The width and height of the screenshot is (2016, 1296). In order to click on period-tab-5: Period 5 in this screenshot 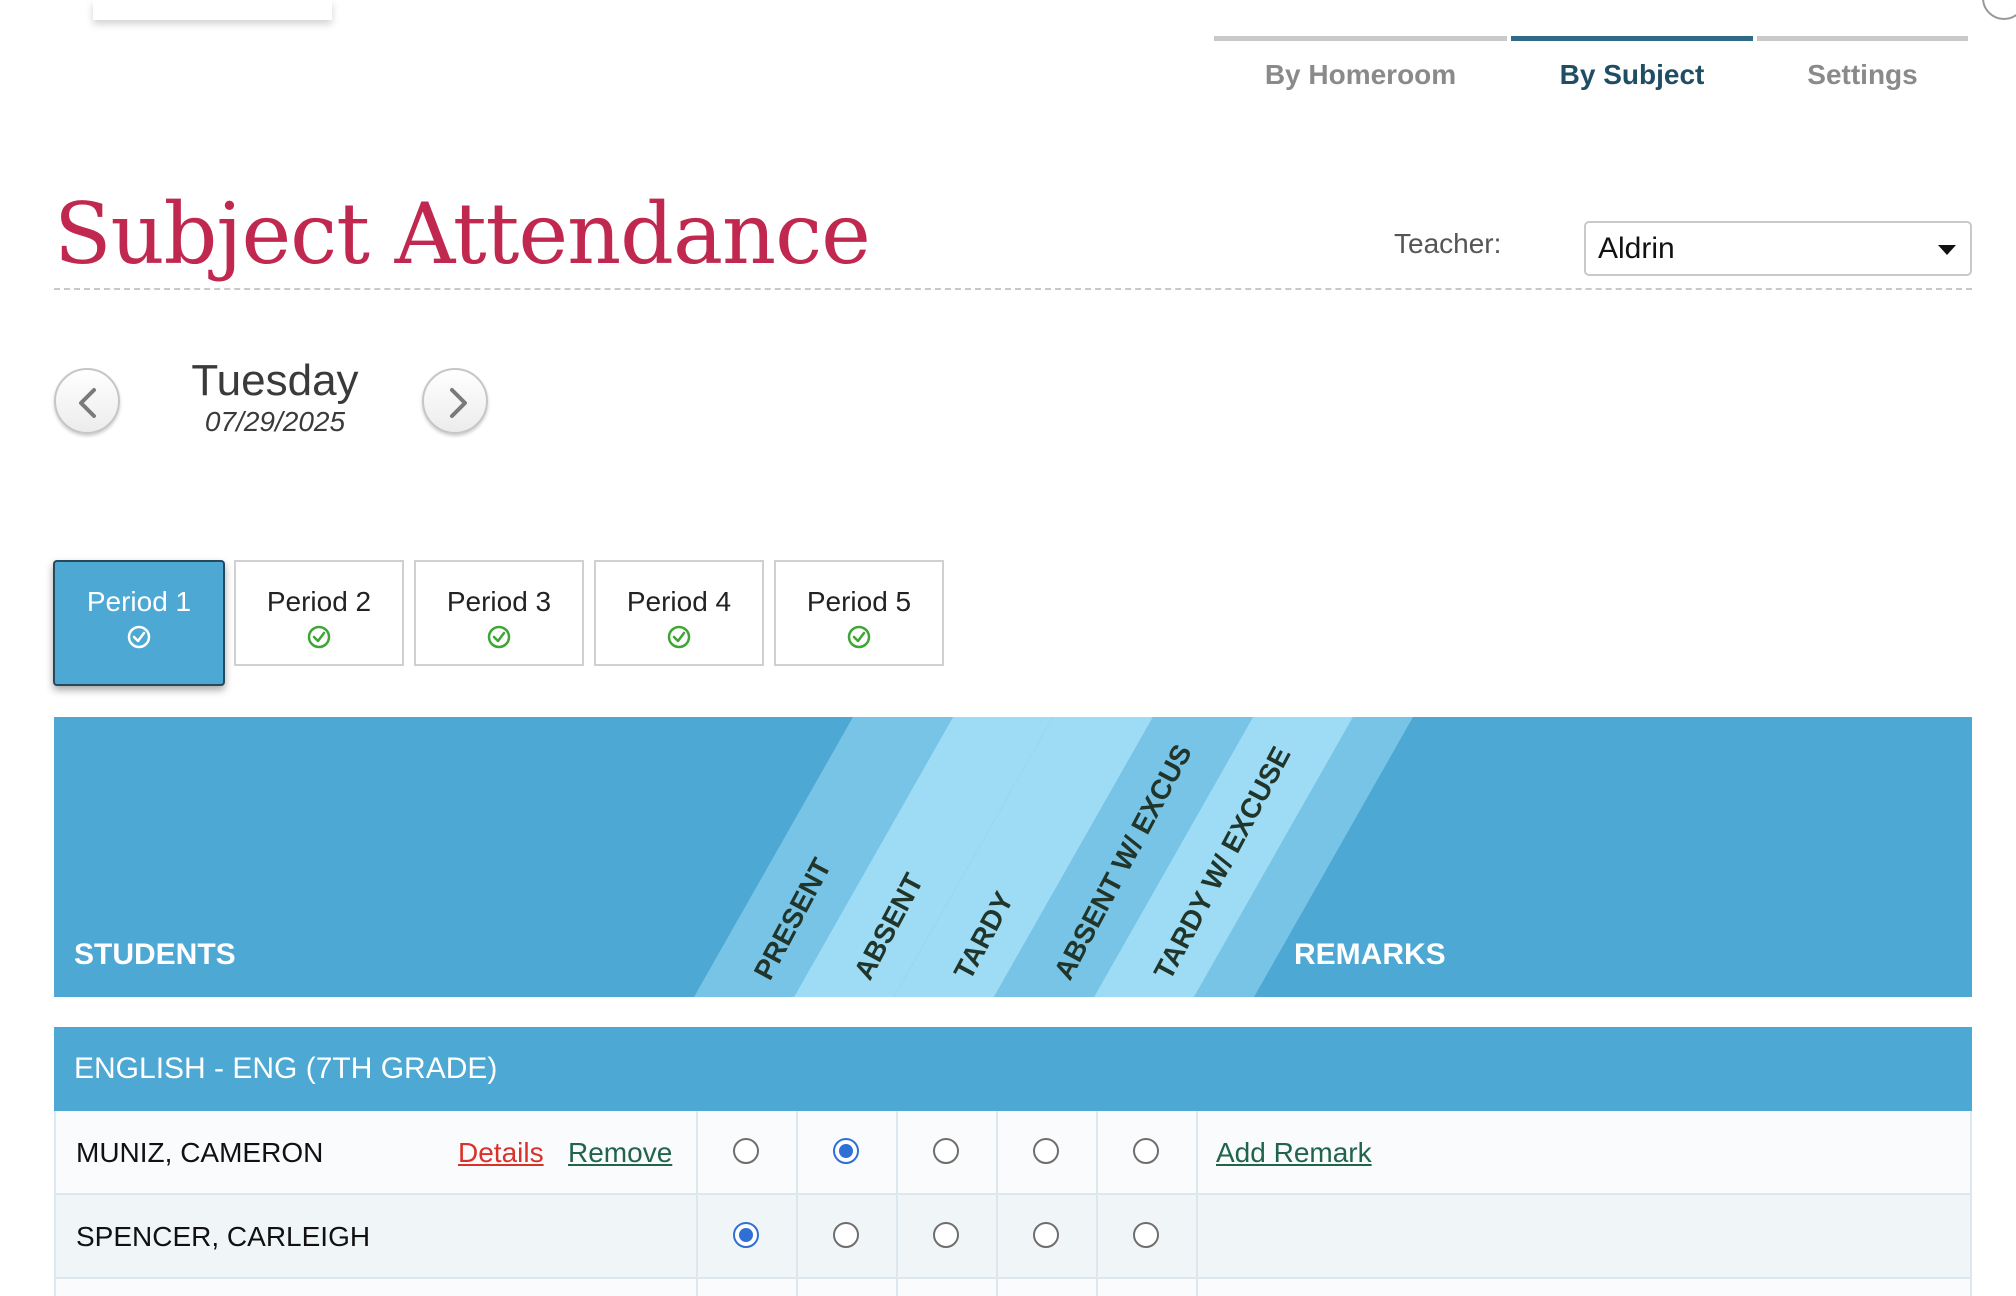, I will do `click(859, 613)`.